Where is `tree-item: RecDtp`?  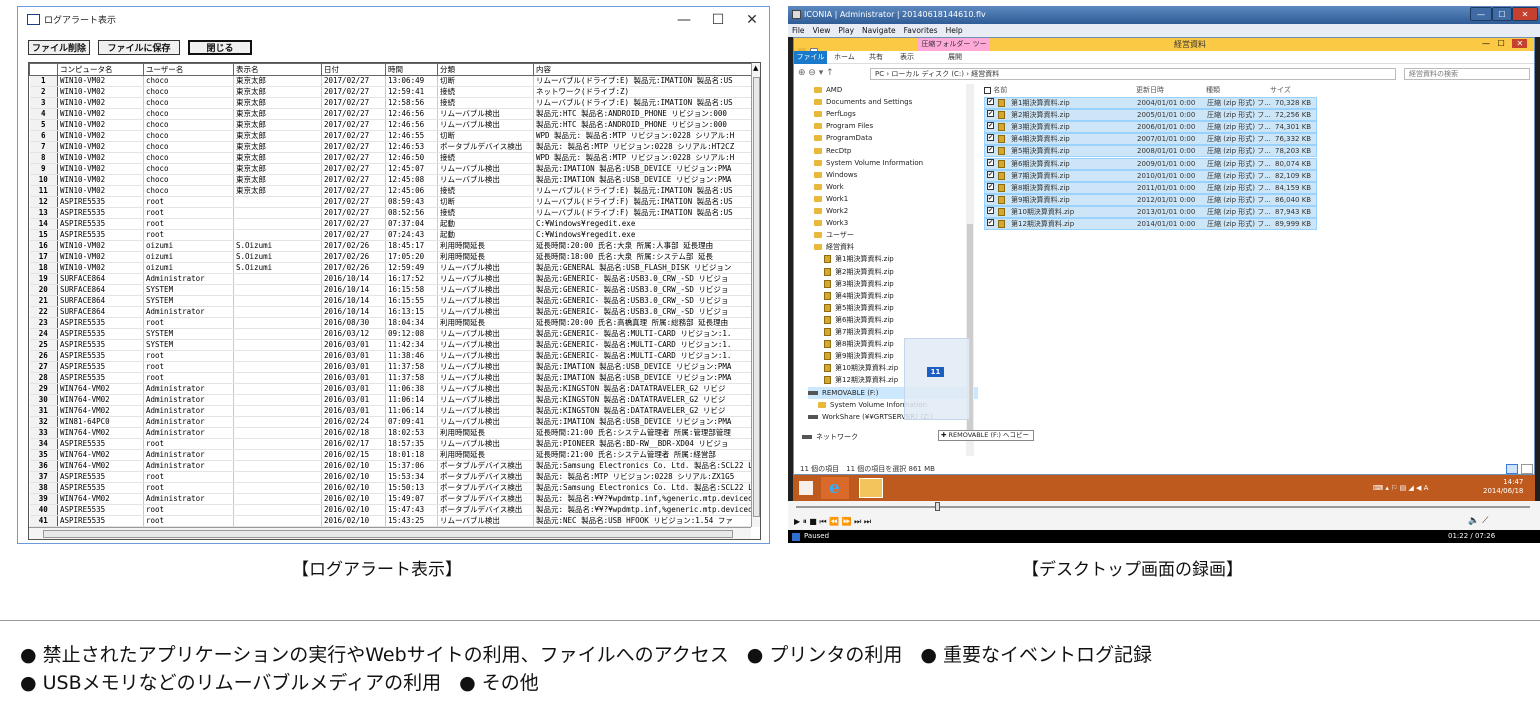 tree-item: RecDtp is located at coordinates (832, 151).